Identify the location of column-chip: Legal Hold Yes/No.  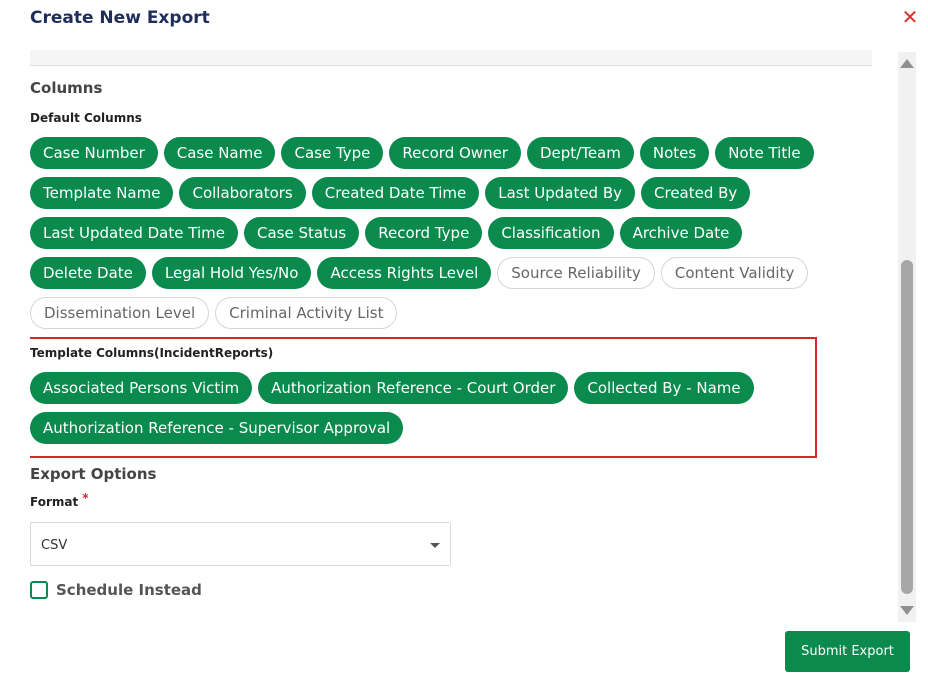
(231, 273).